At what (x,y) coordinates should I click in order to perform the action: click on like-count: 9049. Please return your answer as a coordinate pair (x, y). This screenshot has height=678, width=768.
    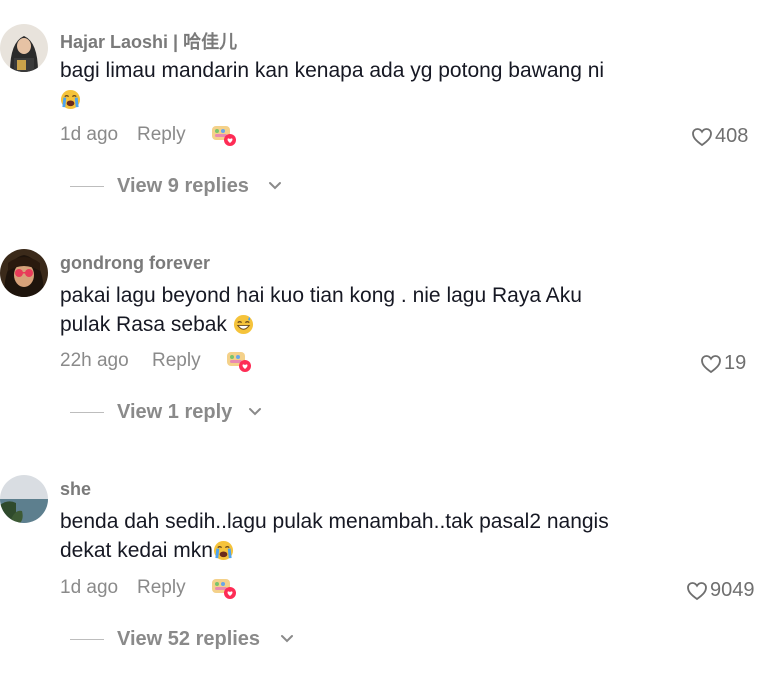
    Looking at the image, I should click on (732, 590).